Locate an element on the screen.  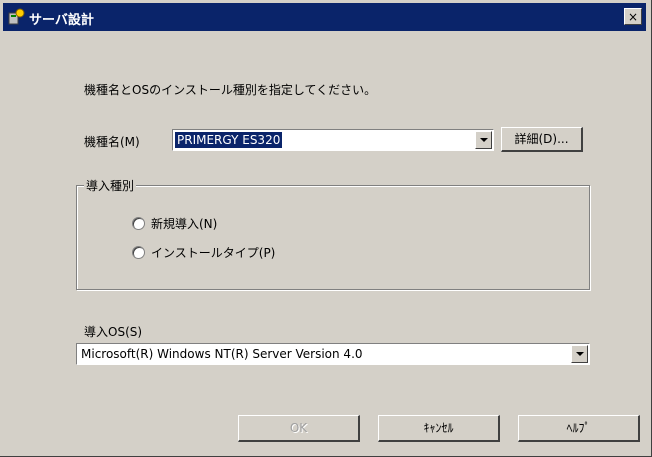
ok-button: OK is located at coordinates (299, 428).